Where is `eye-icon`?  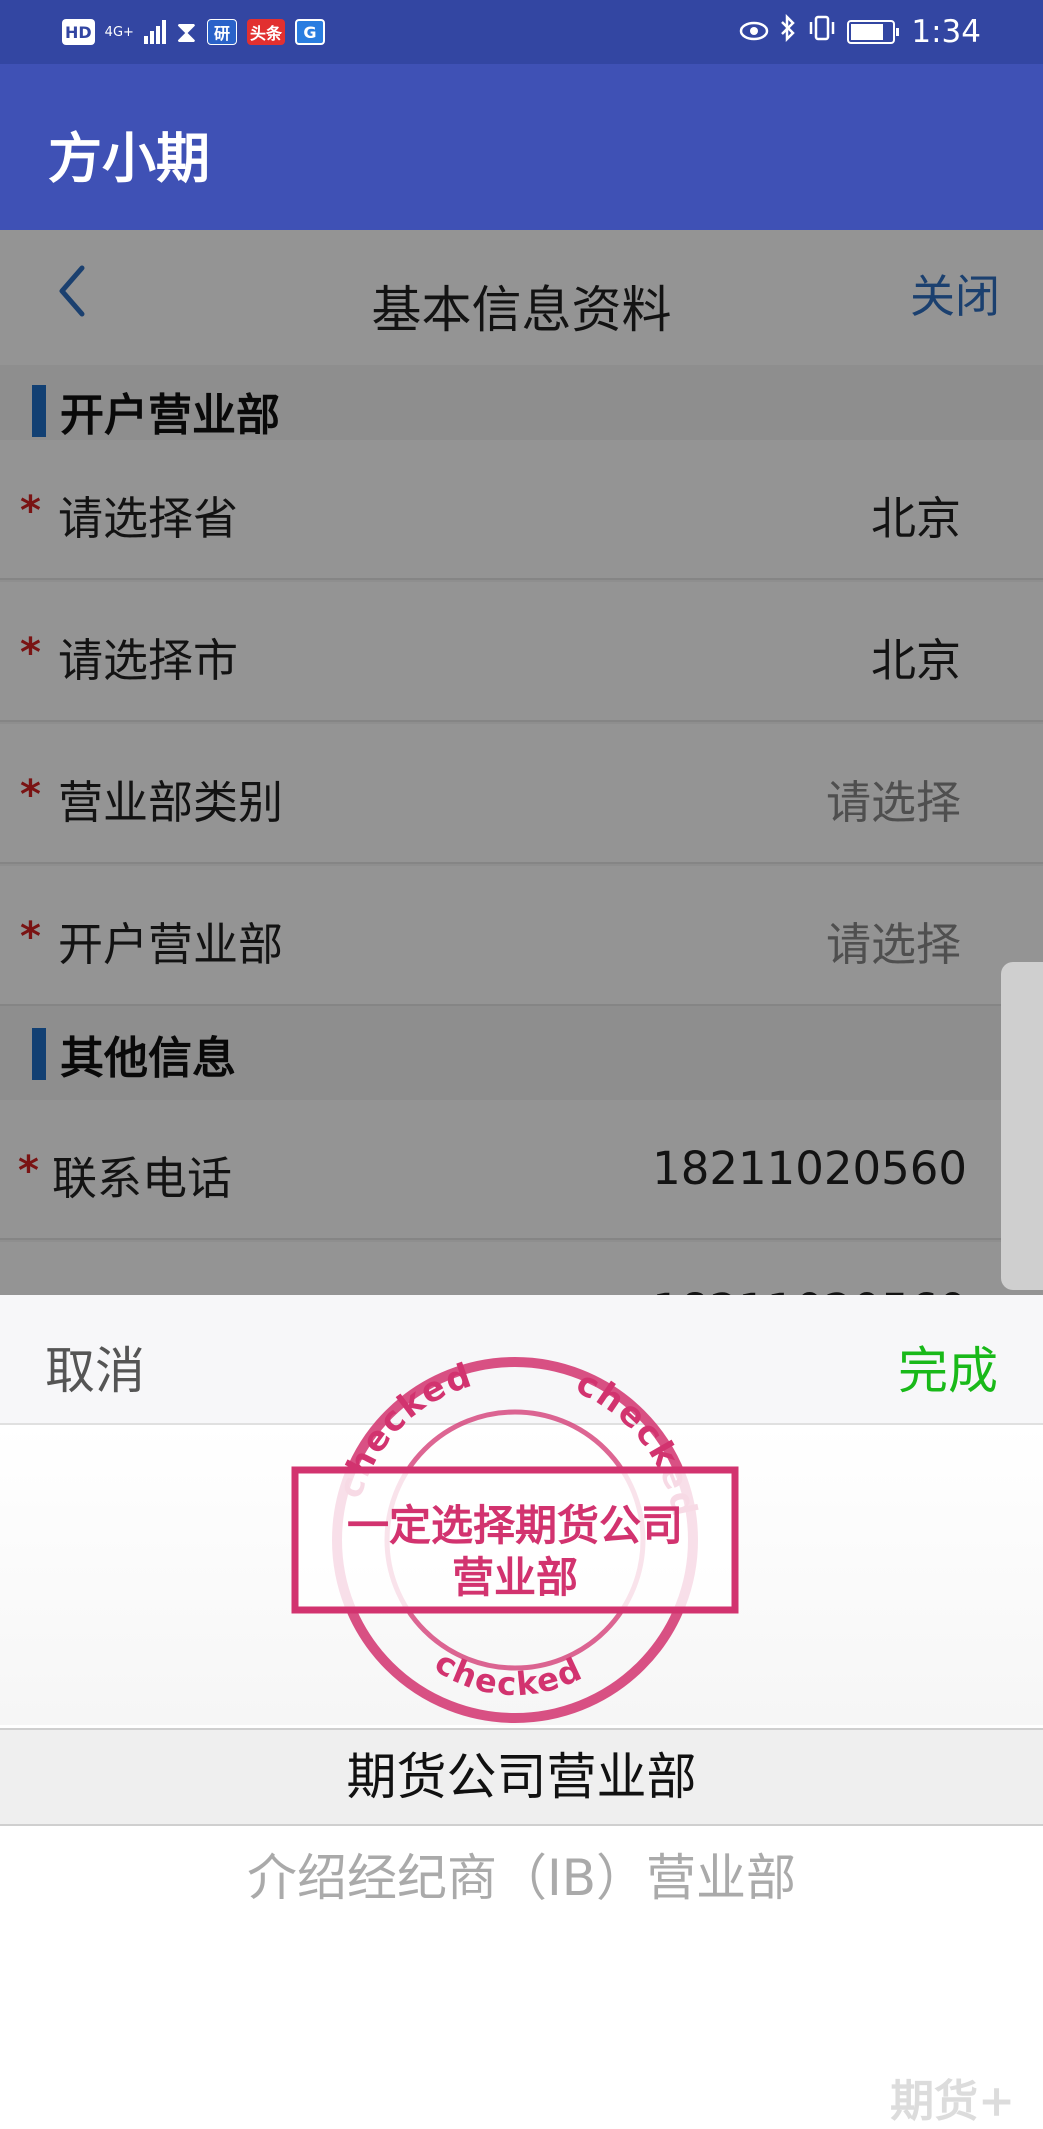
eye-icon is located at coordinates (754, 32).